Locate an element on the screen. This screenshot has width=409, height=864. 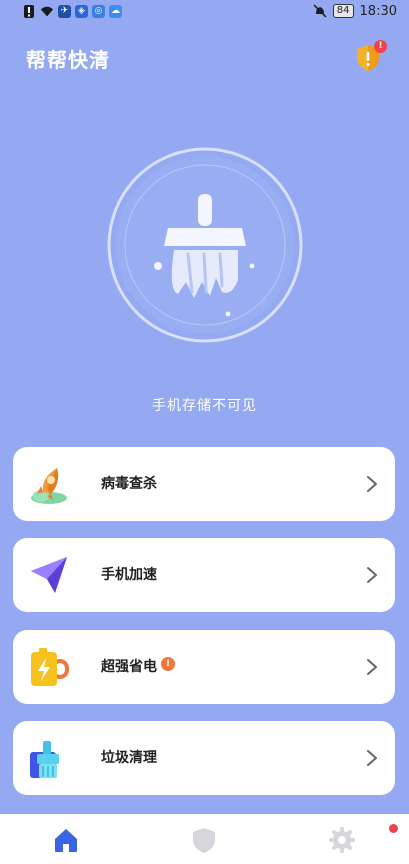
feature-label: 手机加速 is located at coordinates (129, 575).